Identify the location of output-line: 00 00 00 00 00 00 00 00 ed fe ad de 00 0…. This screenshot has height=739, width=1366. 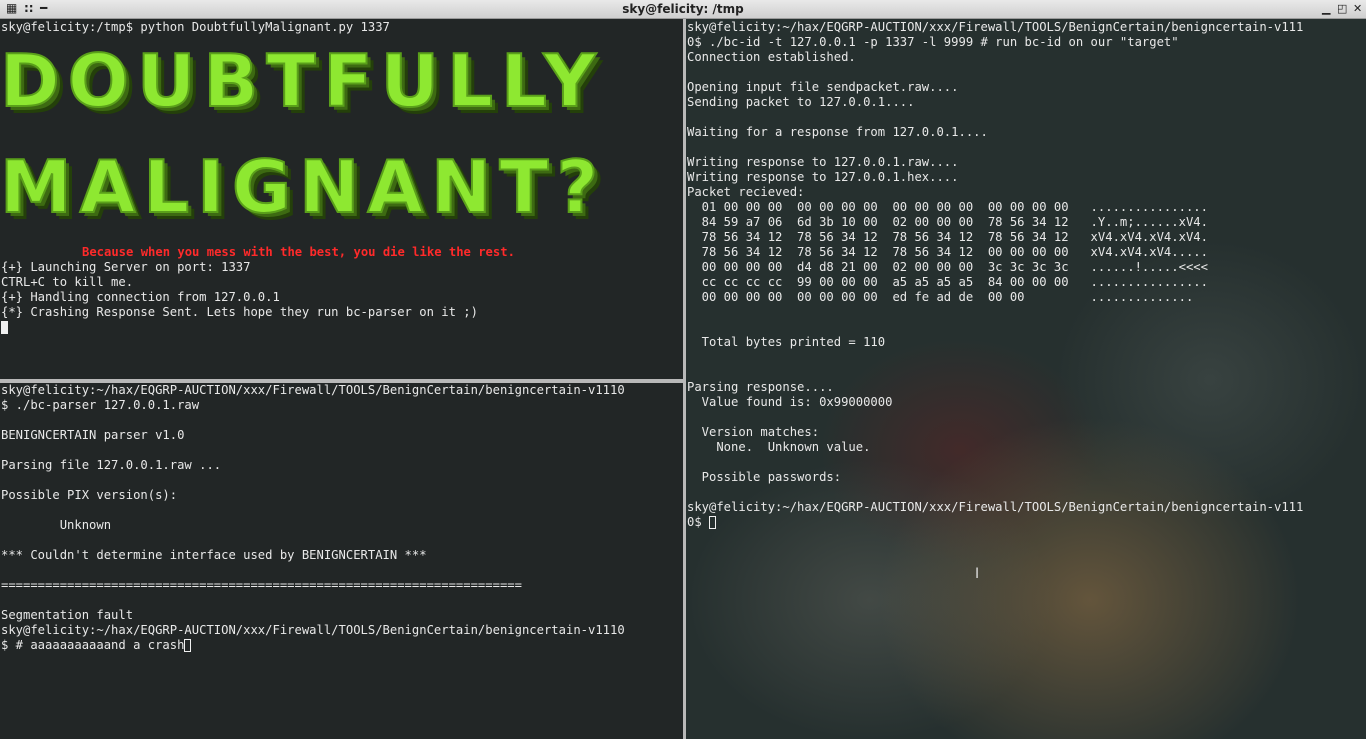
(940, 297).